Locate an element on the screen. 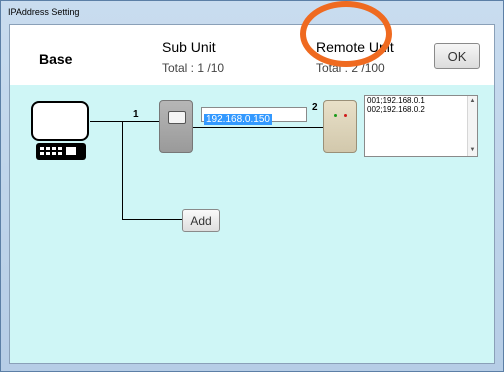  sub-unit-device is located at coordinates (176, 126).